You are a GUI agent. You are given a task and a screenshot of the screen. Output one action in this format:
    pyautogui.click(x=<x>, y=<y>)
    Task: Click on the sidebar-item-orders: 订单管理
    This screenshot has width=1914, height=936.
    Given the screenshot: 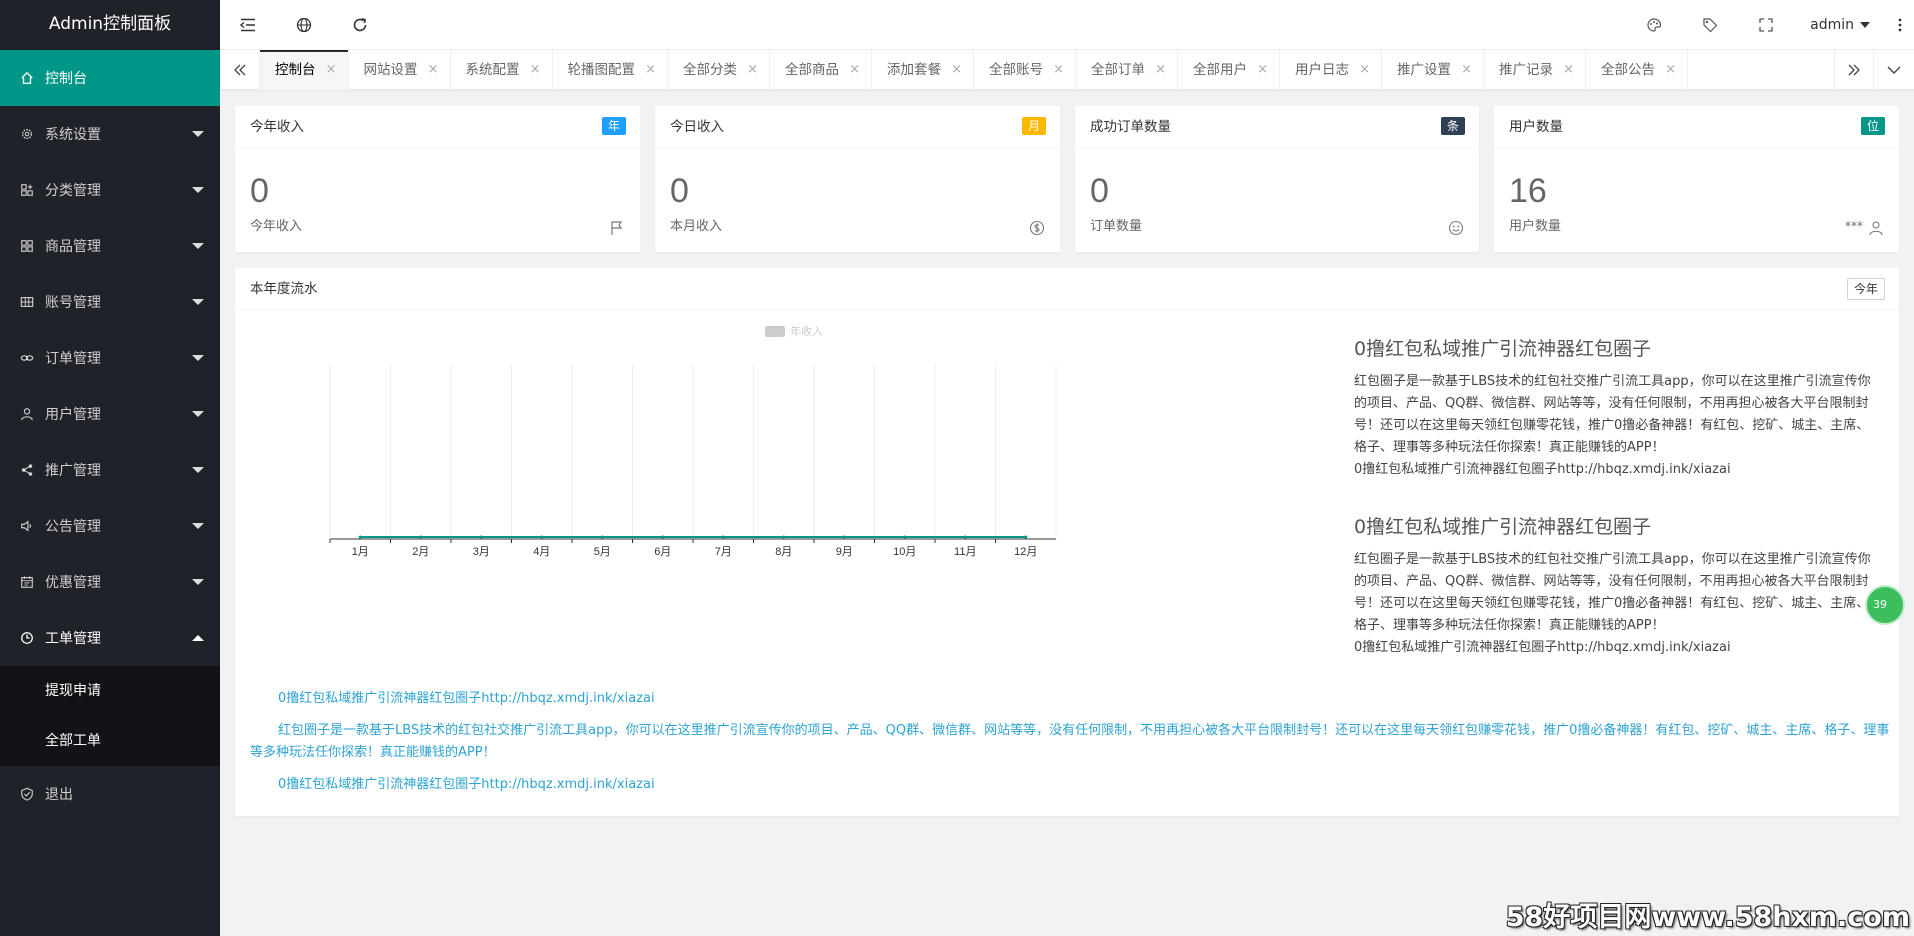 What is the action you would take?
    pyautogui.click(x=110, y=358)
    